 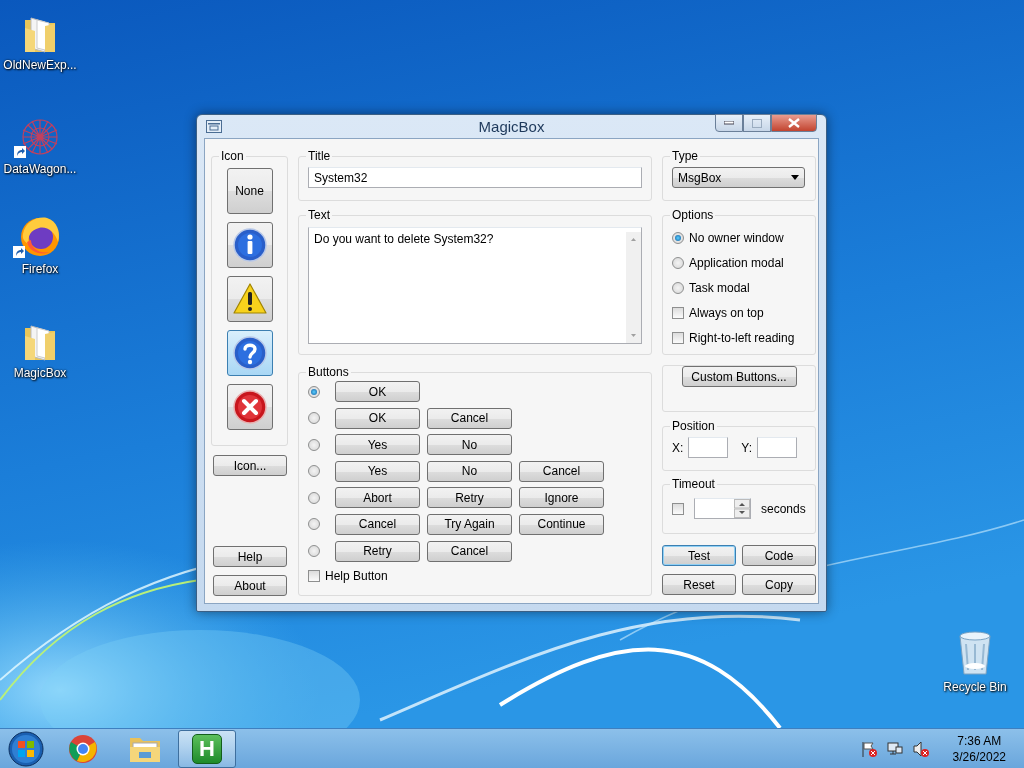 I want to click on caret-icon, so click(x=795, y=177).